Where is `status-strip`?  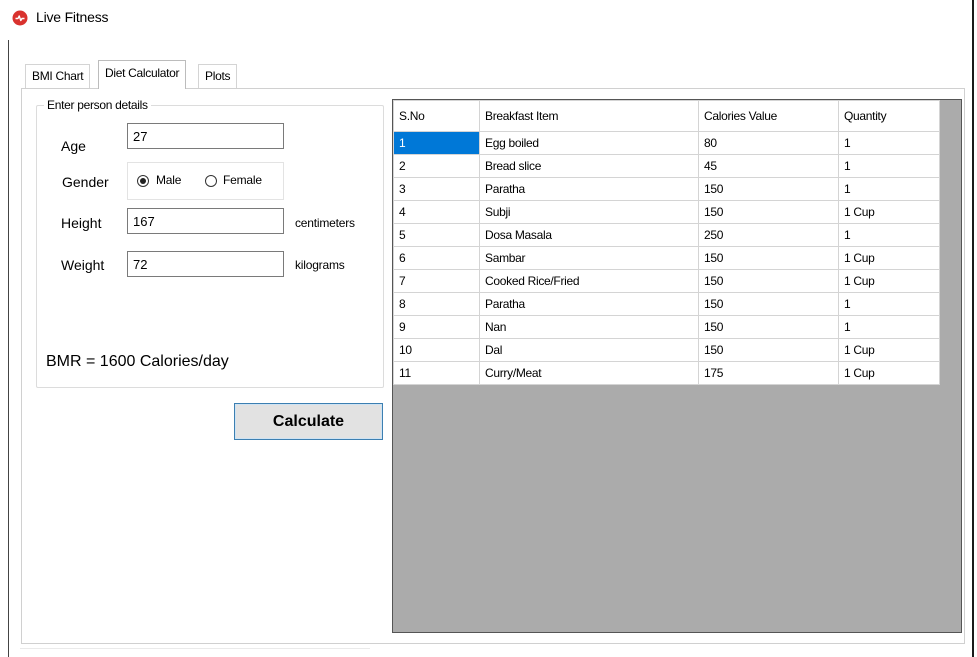
status-strip is located at coordinates (195, 648).